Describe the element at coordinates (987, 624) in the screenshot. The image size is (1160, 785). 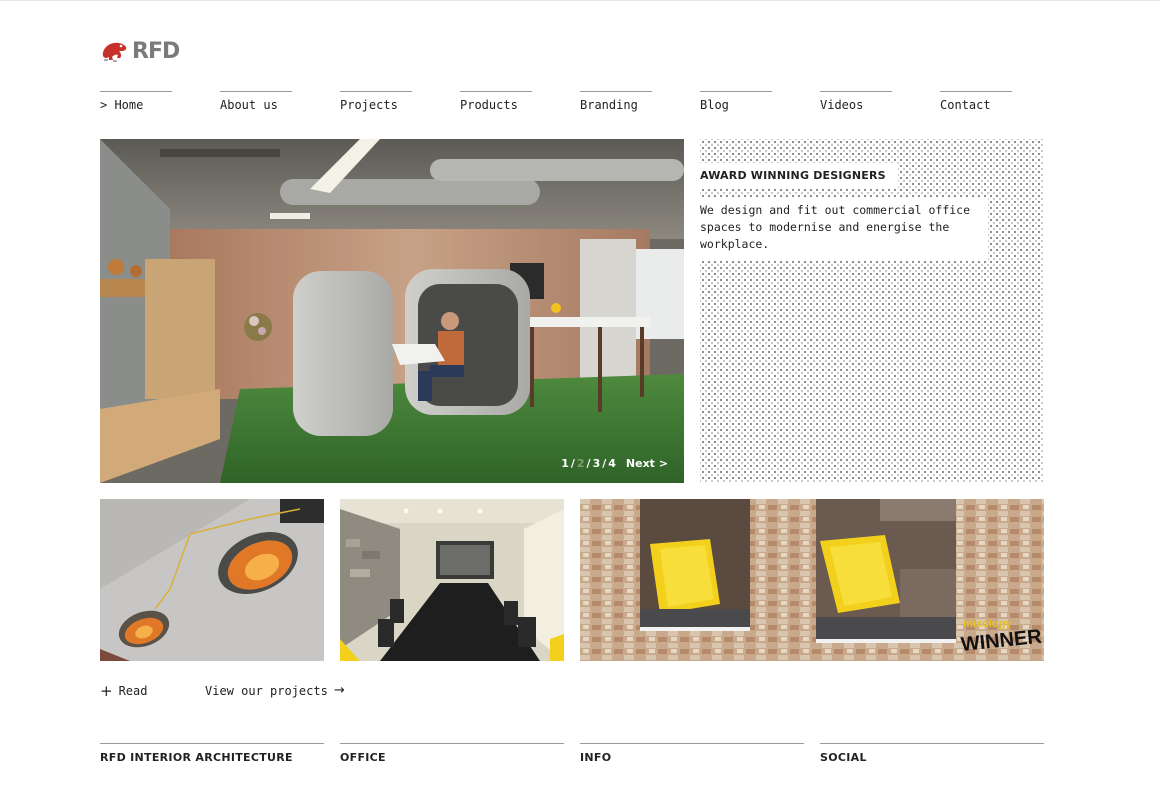
I see `award-badge-top: mixology` at that location.